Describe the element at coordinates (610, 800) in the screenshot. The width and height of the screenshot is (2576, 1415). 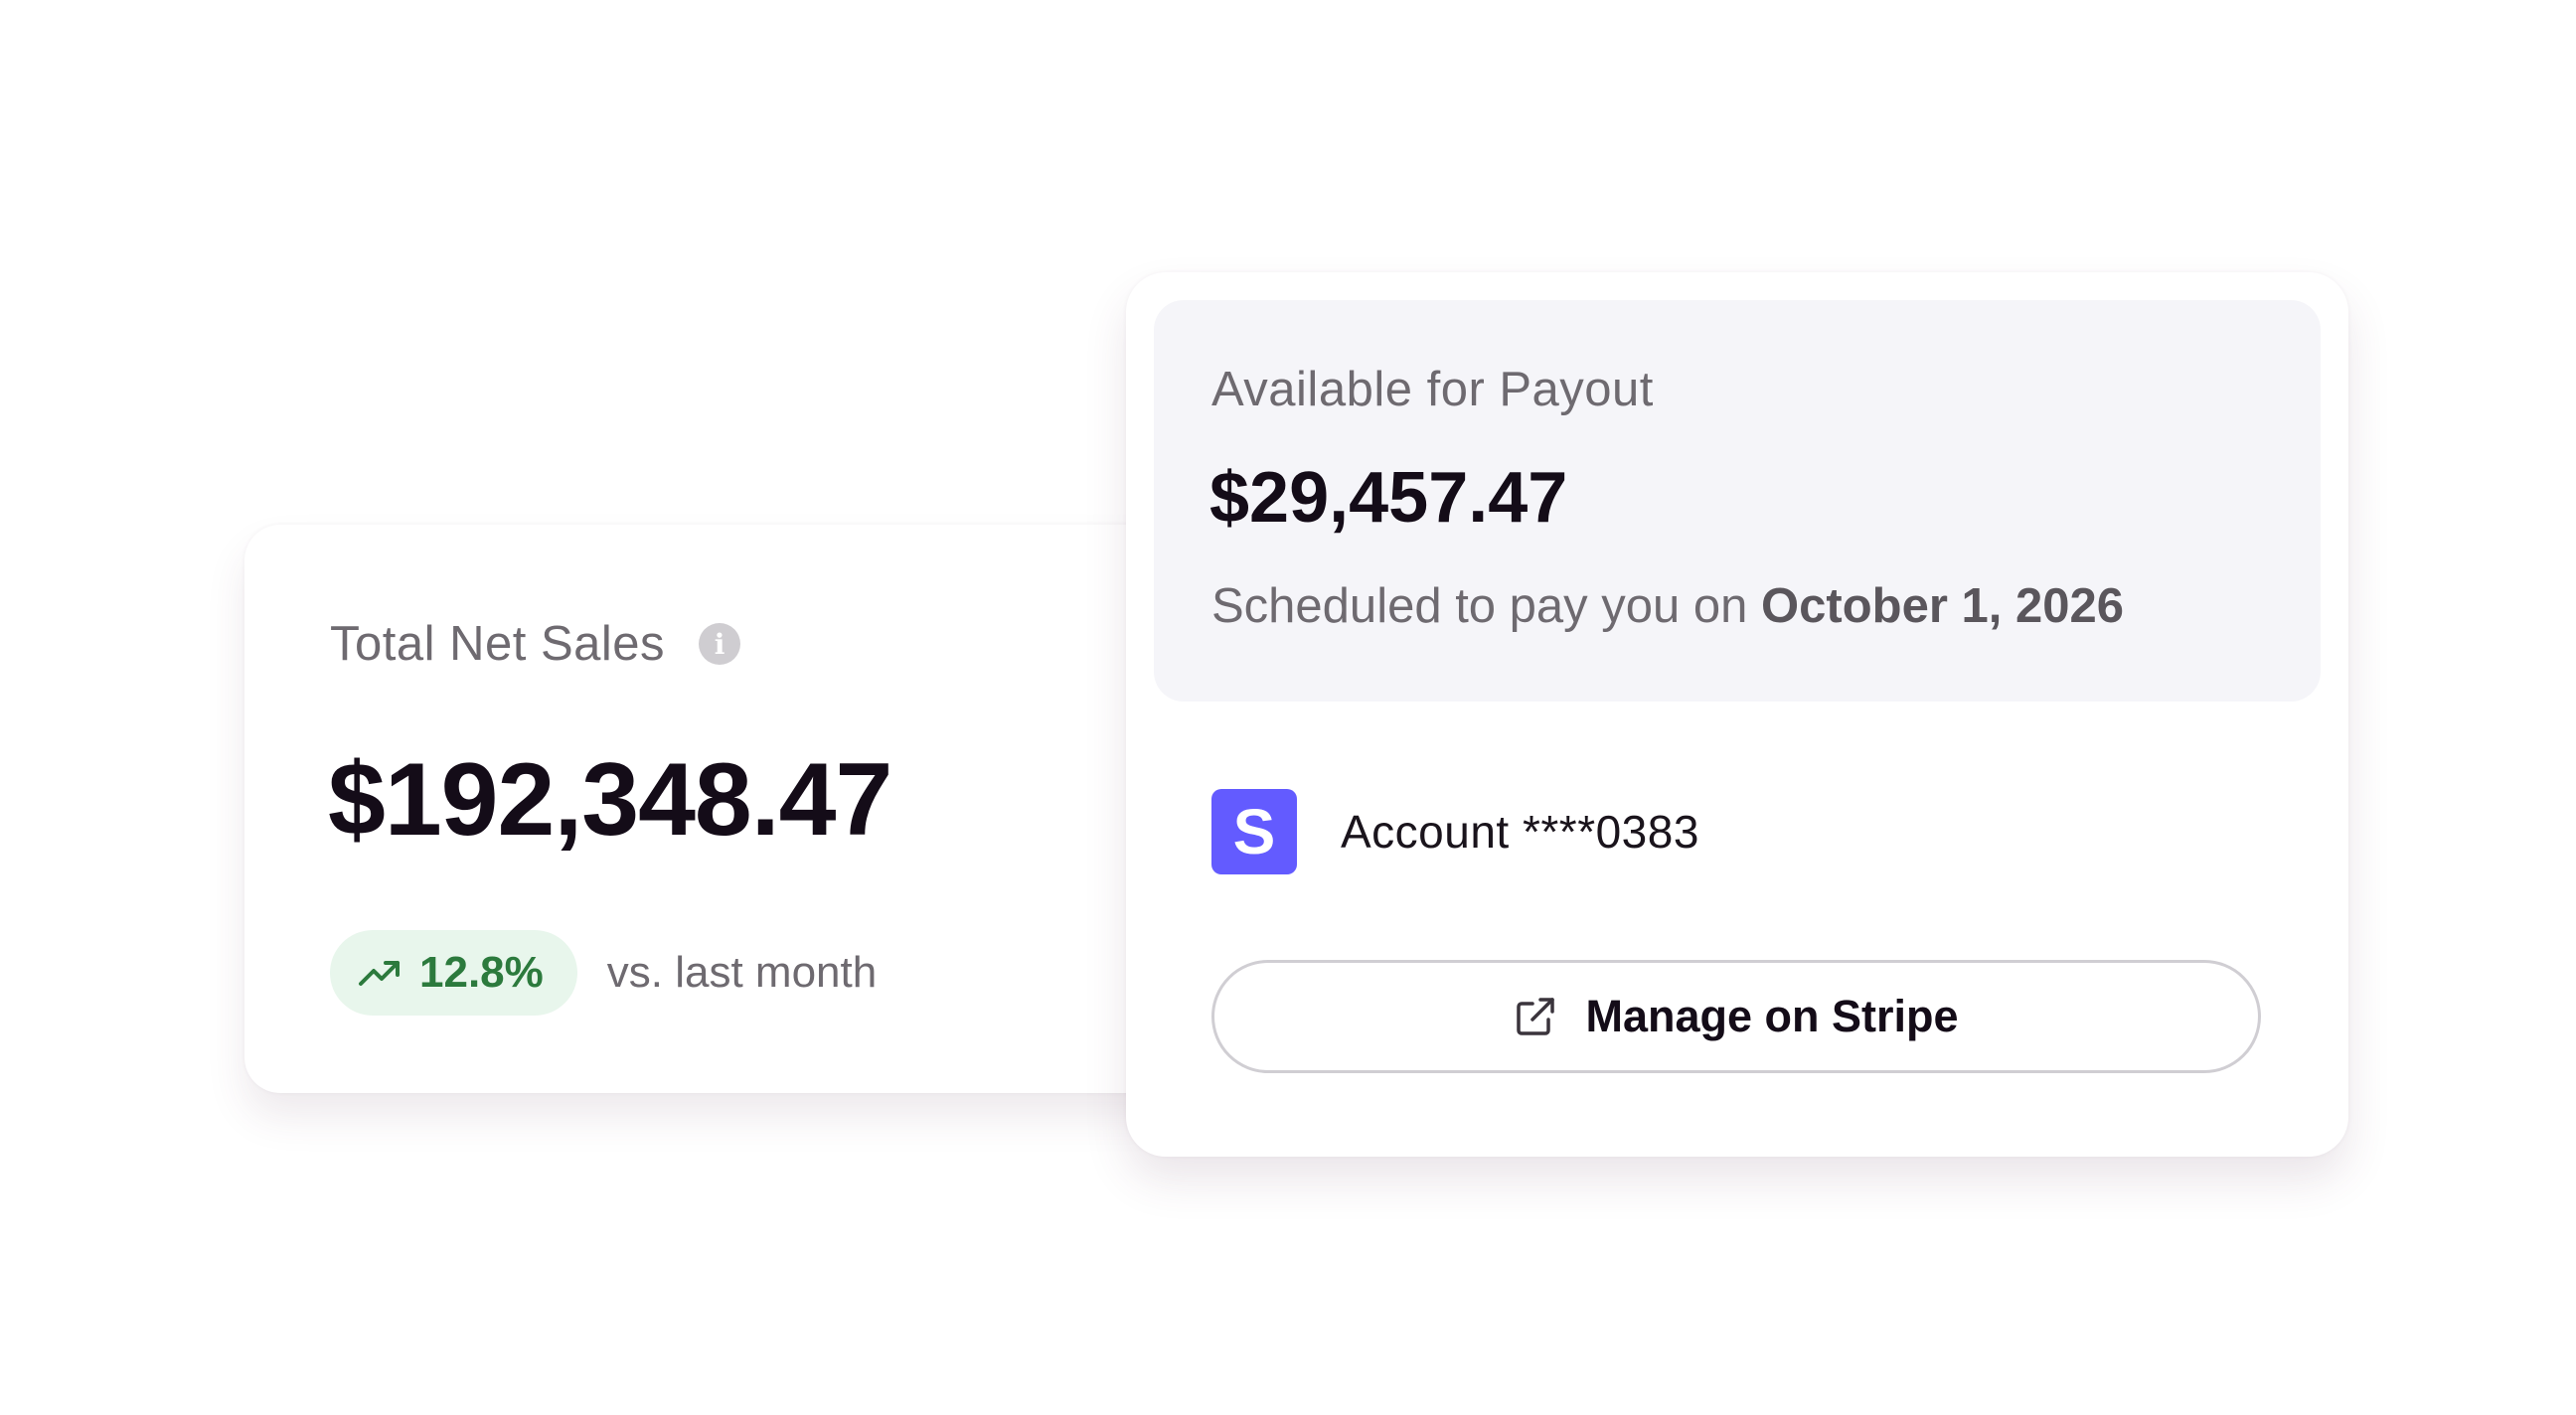
I see `sales-amount: $192,348.47` at that location.